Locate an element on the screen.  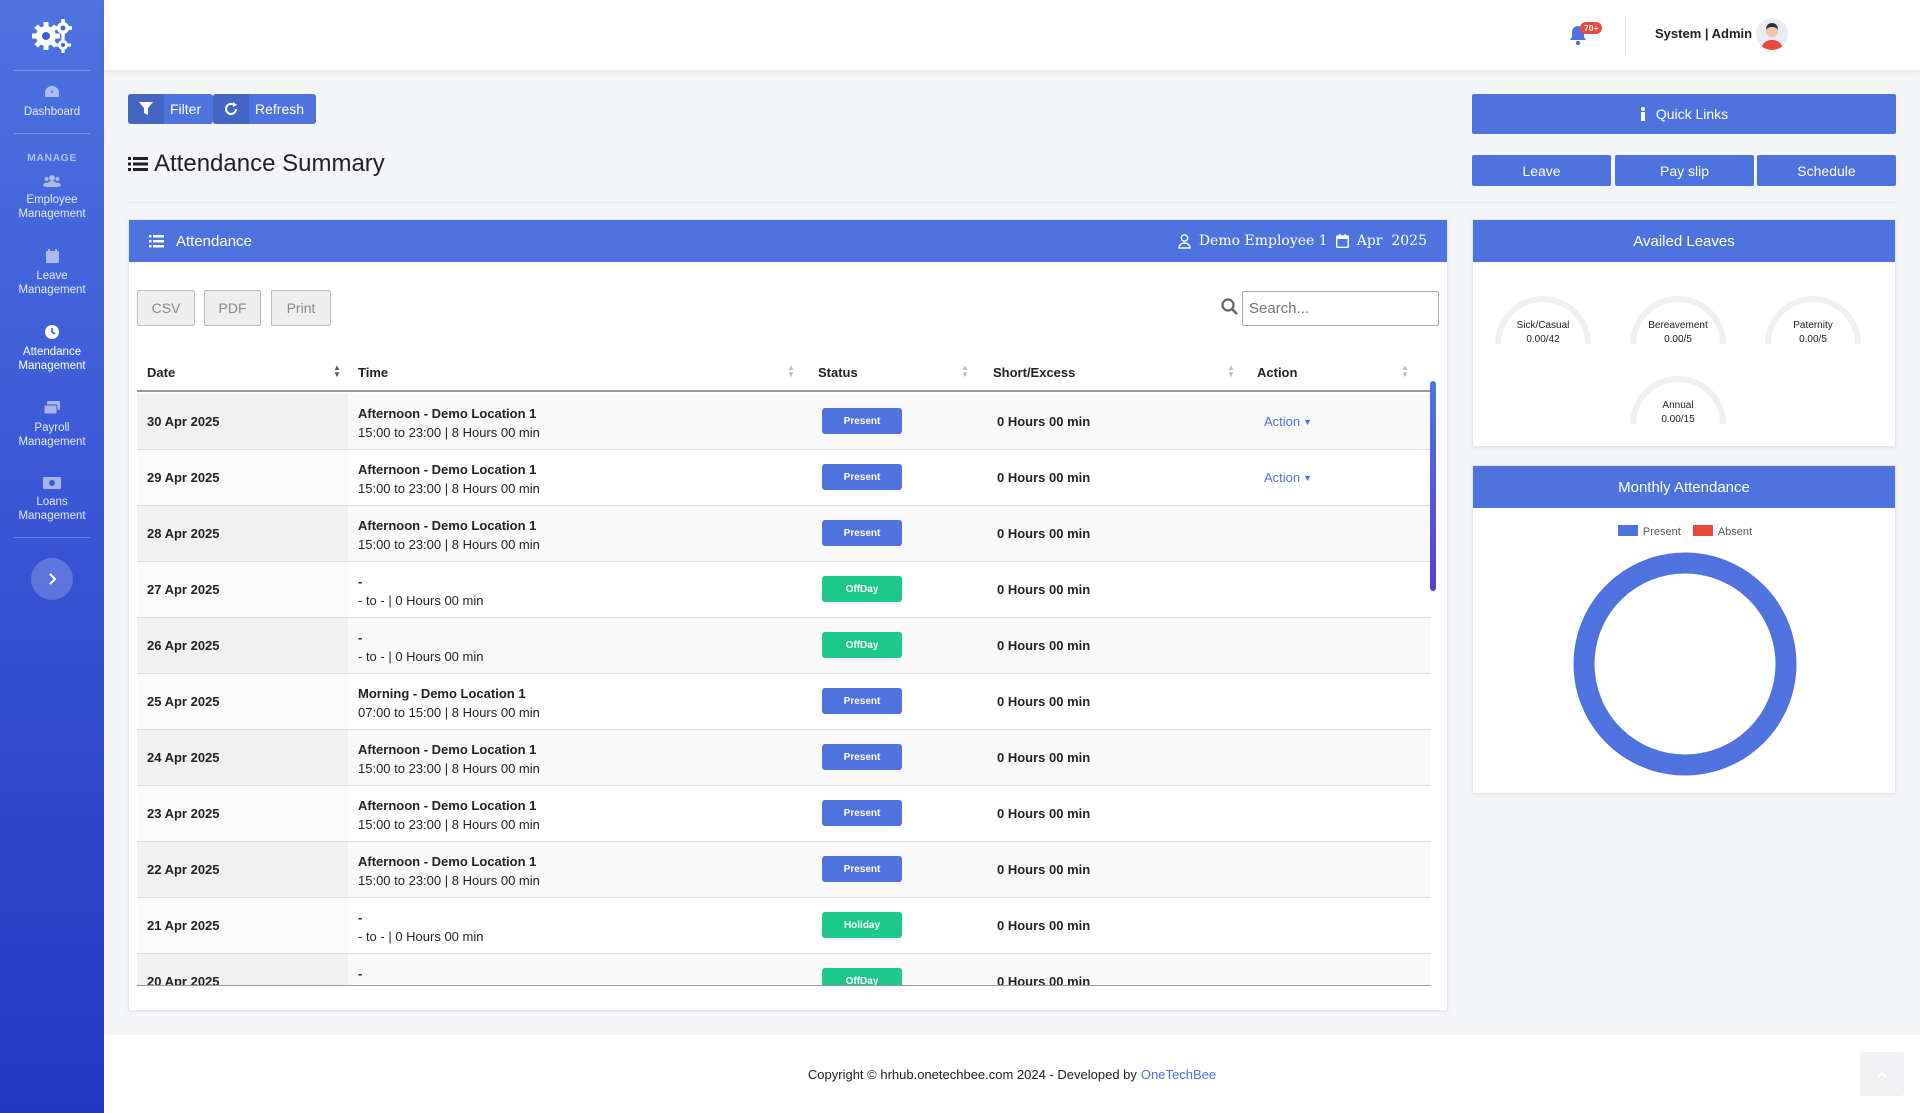
app-logo is located at coordinates (52, 35).